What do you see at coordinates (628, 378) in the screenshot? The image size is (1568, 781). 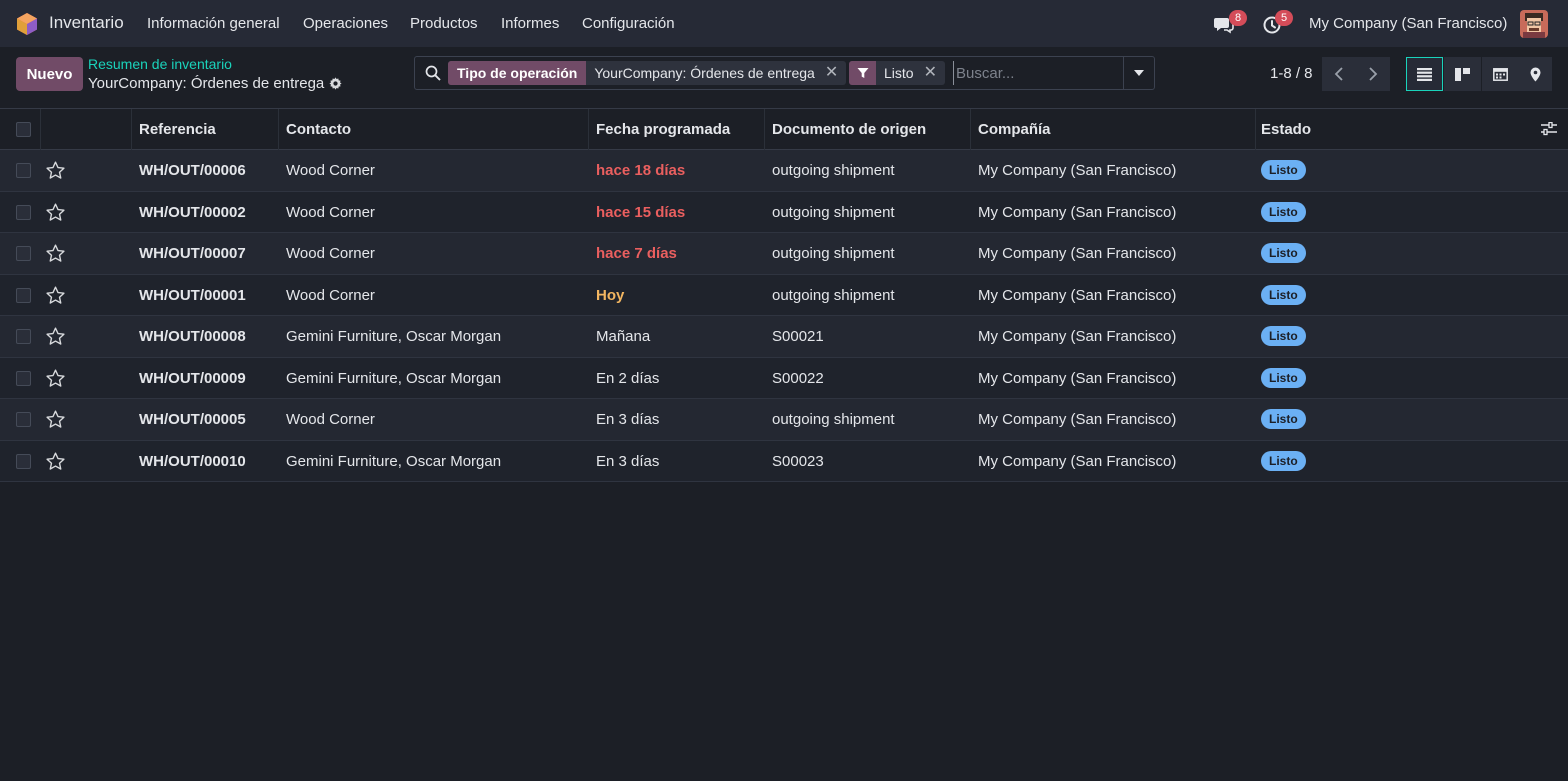 I see `cell-fecha-programada: En 2 días` at bounding box center [628, 378].